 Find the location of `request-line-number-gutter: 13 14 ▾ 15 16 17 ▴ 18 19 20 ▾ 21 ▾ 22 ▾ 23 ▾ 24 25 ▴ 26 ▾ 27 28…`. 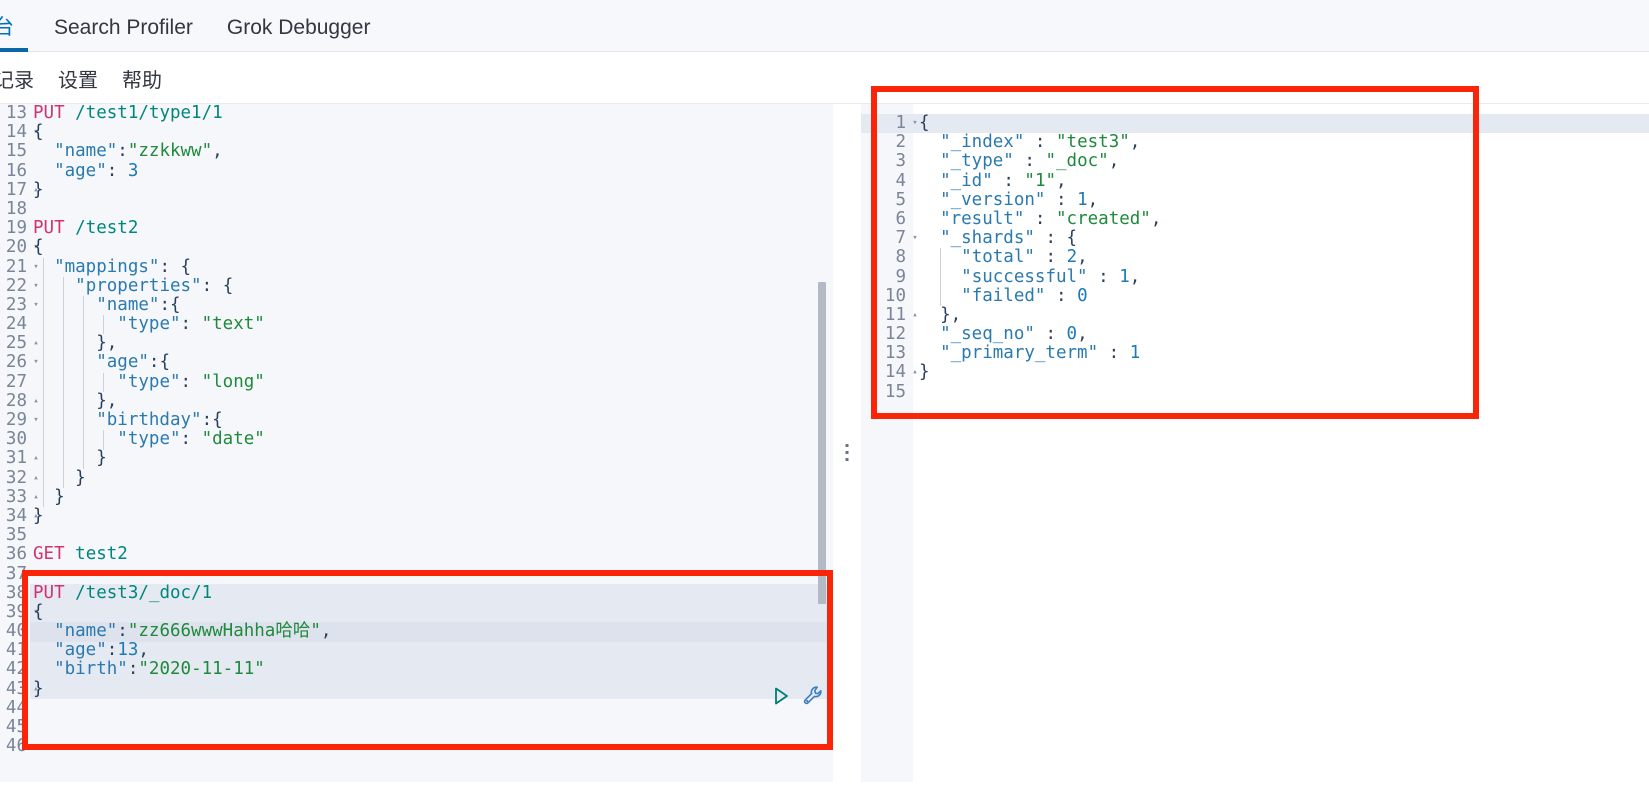

request-line-number-gutter: 13 14 ▾ 15 16 17 ▴ 18 19 20 ▾ 21 ▾ 22 ▾ 23 ▾ 24 25 ▴ 26 ▾ 27 28… is located at coordinates (19, 445).